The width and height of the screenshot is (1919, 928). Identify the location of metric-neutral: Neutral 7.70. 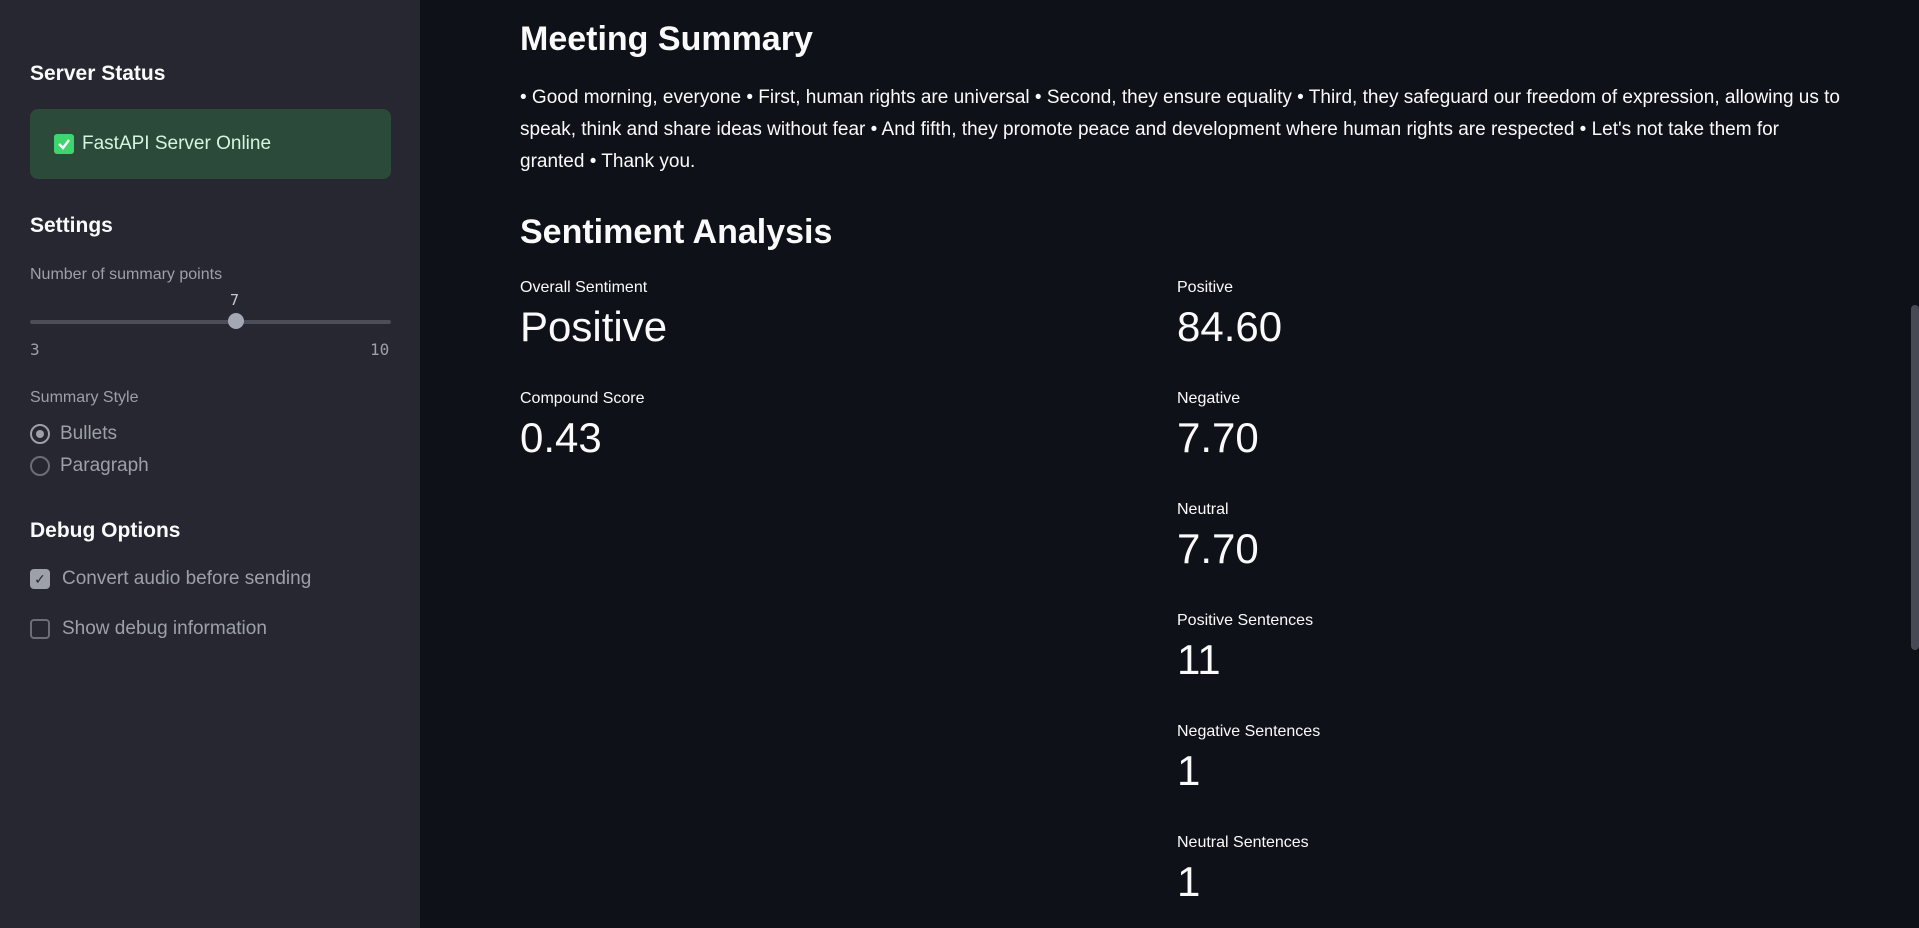
(1218, 537).